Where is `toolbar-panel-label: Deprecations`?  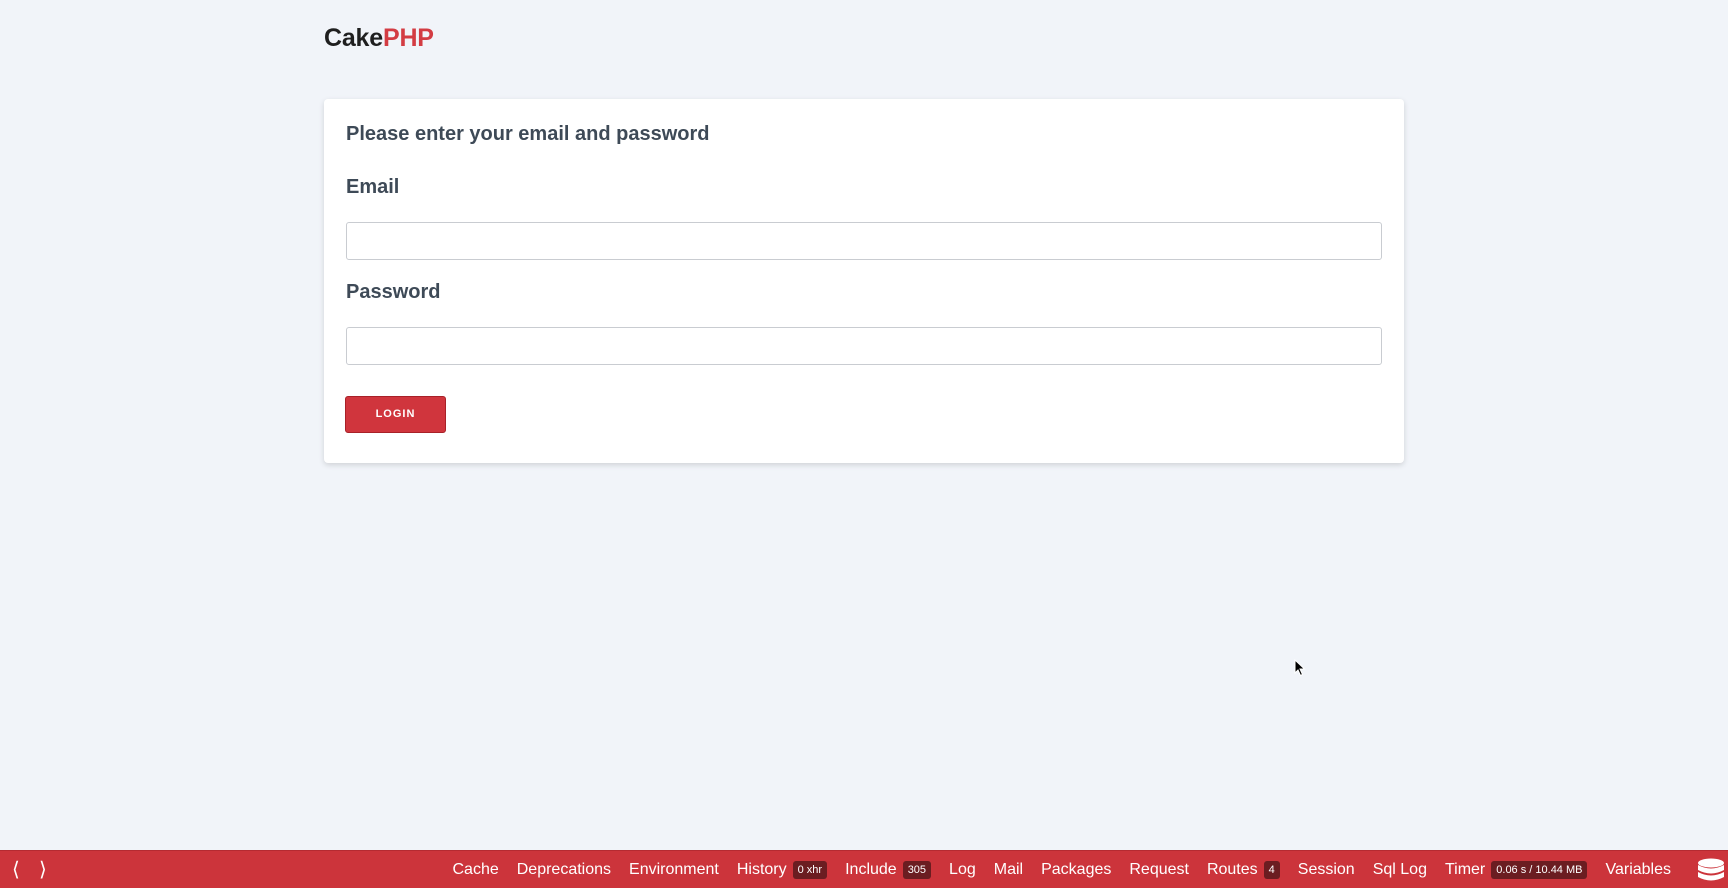
toolbar-panel-label: Deprecations is located at coordinates (564, 869).